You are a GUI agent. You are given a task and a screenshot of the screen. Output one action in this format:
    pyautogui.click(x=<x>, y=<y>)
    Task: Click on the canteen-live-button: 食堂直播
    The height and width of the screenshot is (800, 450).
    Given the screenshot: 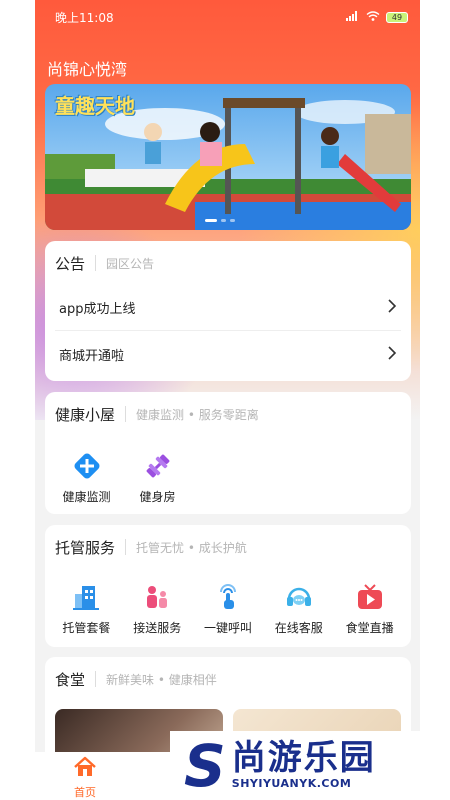 What is the action you would take?
    pyautogui.click(x=369, y=608)
    